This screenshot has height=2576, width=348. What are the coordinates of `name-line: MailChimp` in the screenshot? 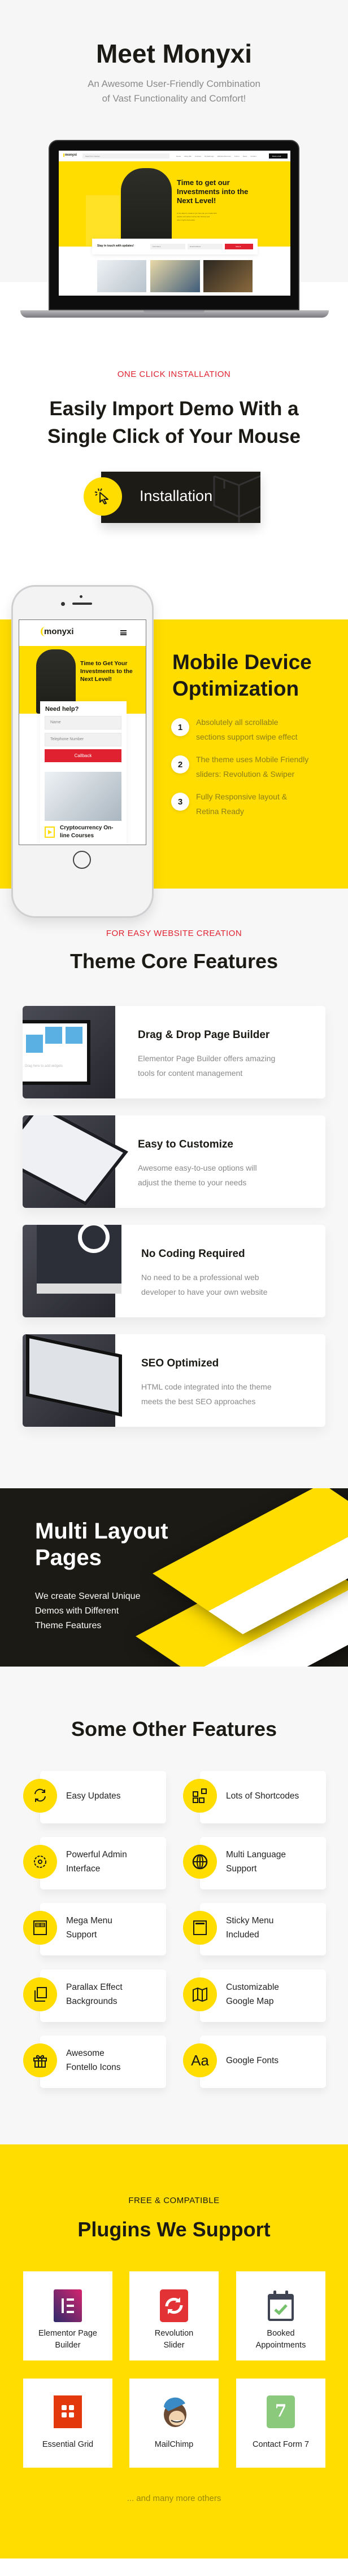 It's located at (174, 2444).